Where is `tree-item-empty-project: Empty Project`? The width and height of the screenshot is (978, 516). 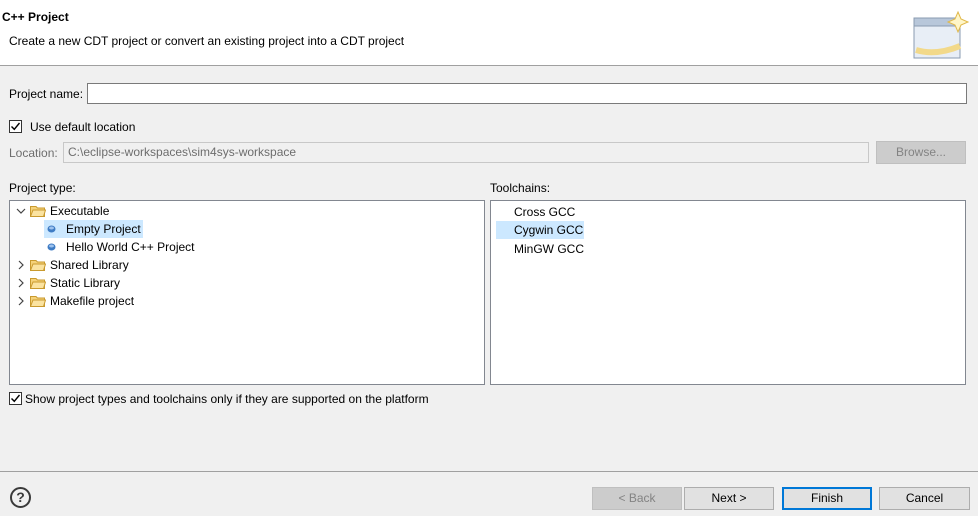 tree-item-empty-project: Empty Project is located at coordinates (245, 229).